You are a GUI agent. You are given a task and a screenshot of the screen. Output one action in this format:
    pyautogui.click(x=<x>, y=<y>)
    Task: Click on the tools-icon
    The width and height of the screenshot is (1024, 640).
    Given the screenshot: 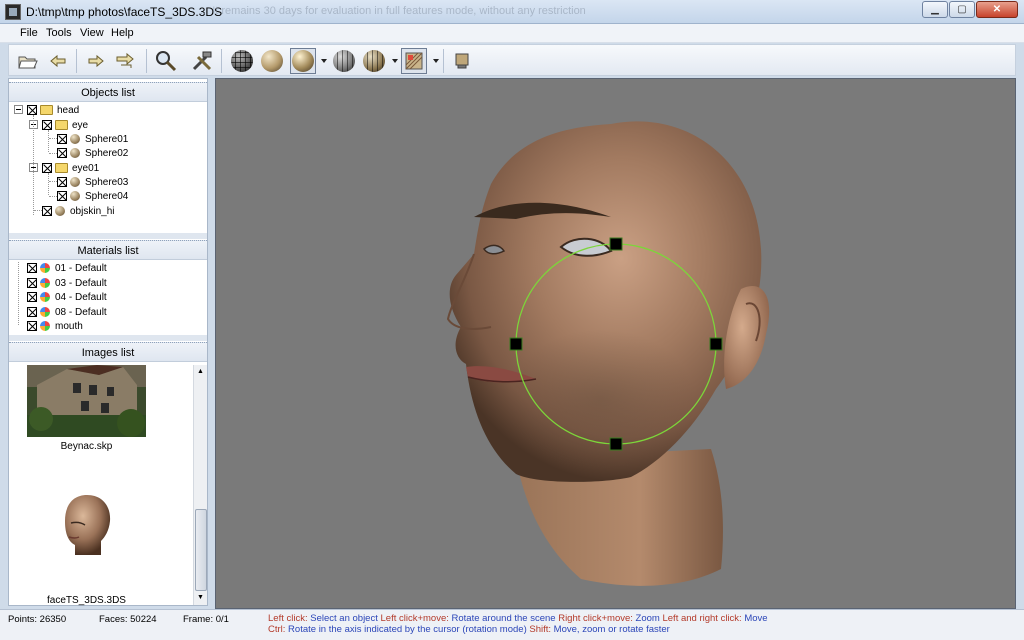 What is the action you would take?
    pyautogui.click(x=202, y=61)
    